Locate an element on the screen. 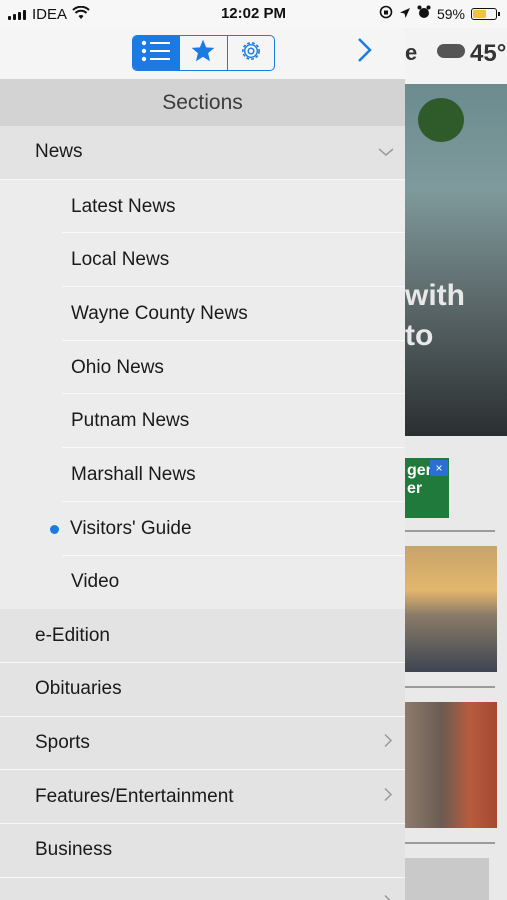 Image resolution: width=507 pixels, height=900 pixels. subsection-wayne-county-news: Wayne County News is located at coordinates (202, 314).